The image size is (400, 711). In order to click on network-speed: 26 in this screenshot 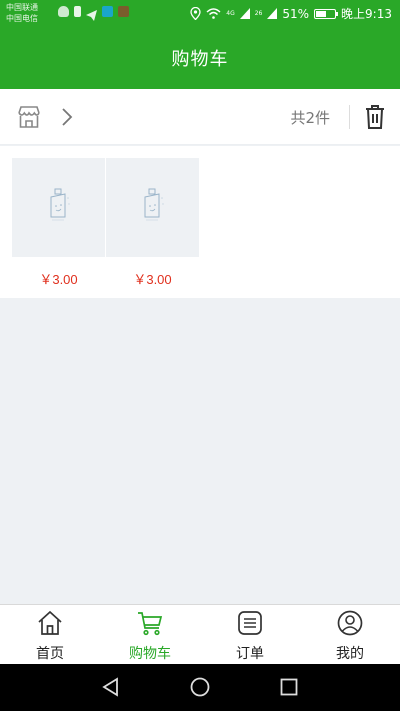, I will do `click(258, 13)`.